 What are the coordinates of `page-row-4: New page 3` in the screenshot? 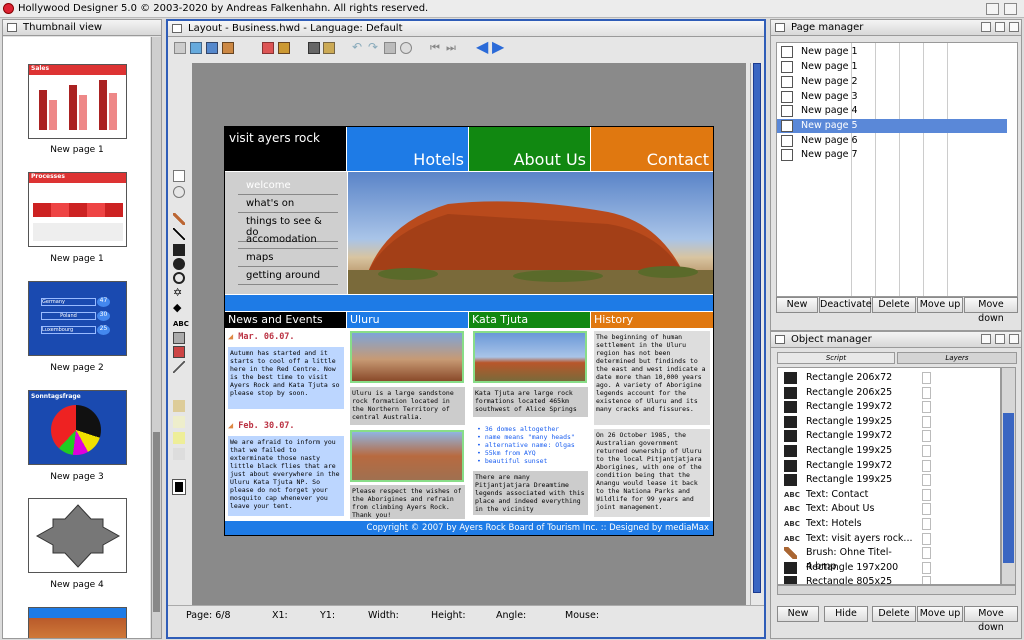 It's located at (892, 97).